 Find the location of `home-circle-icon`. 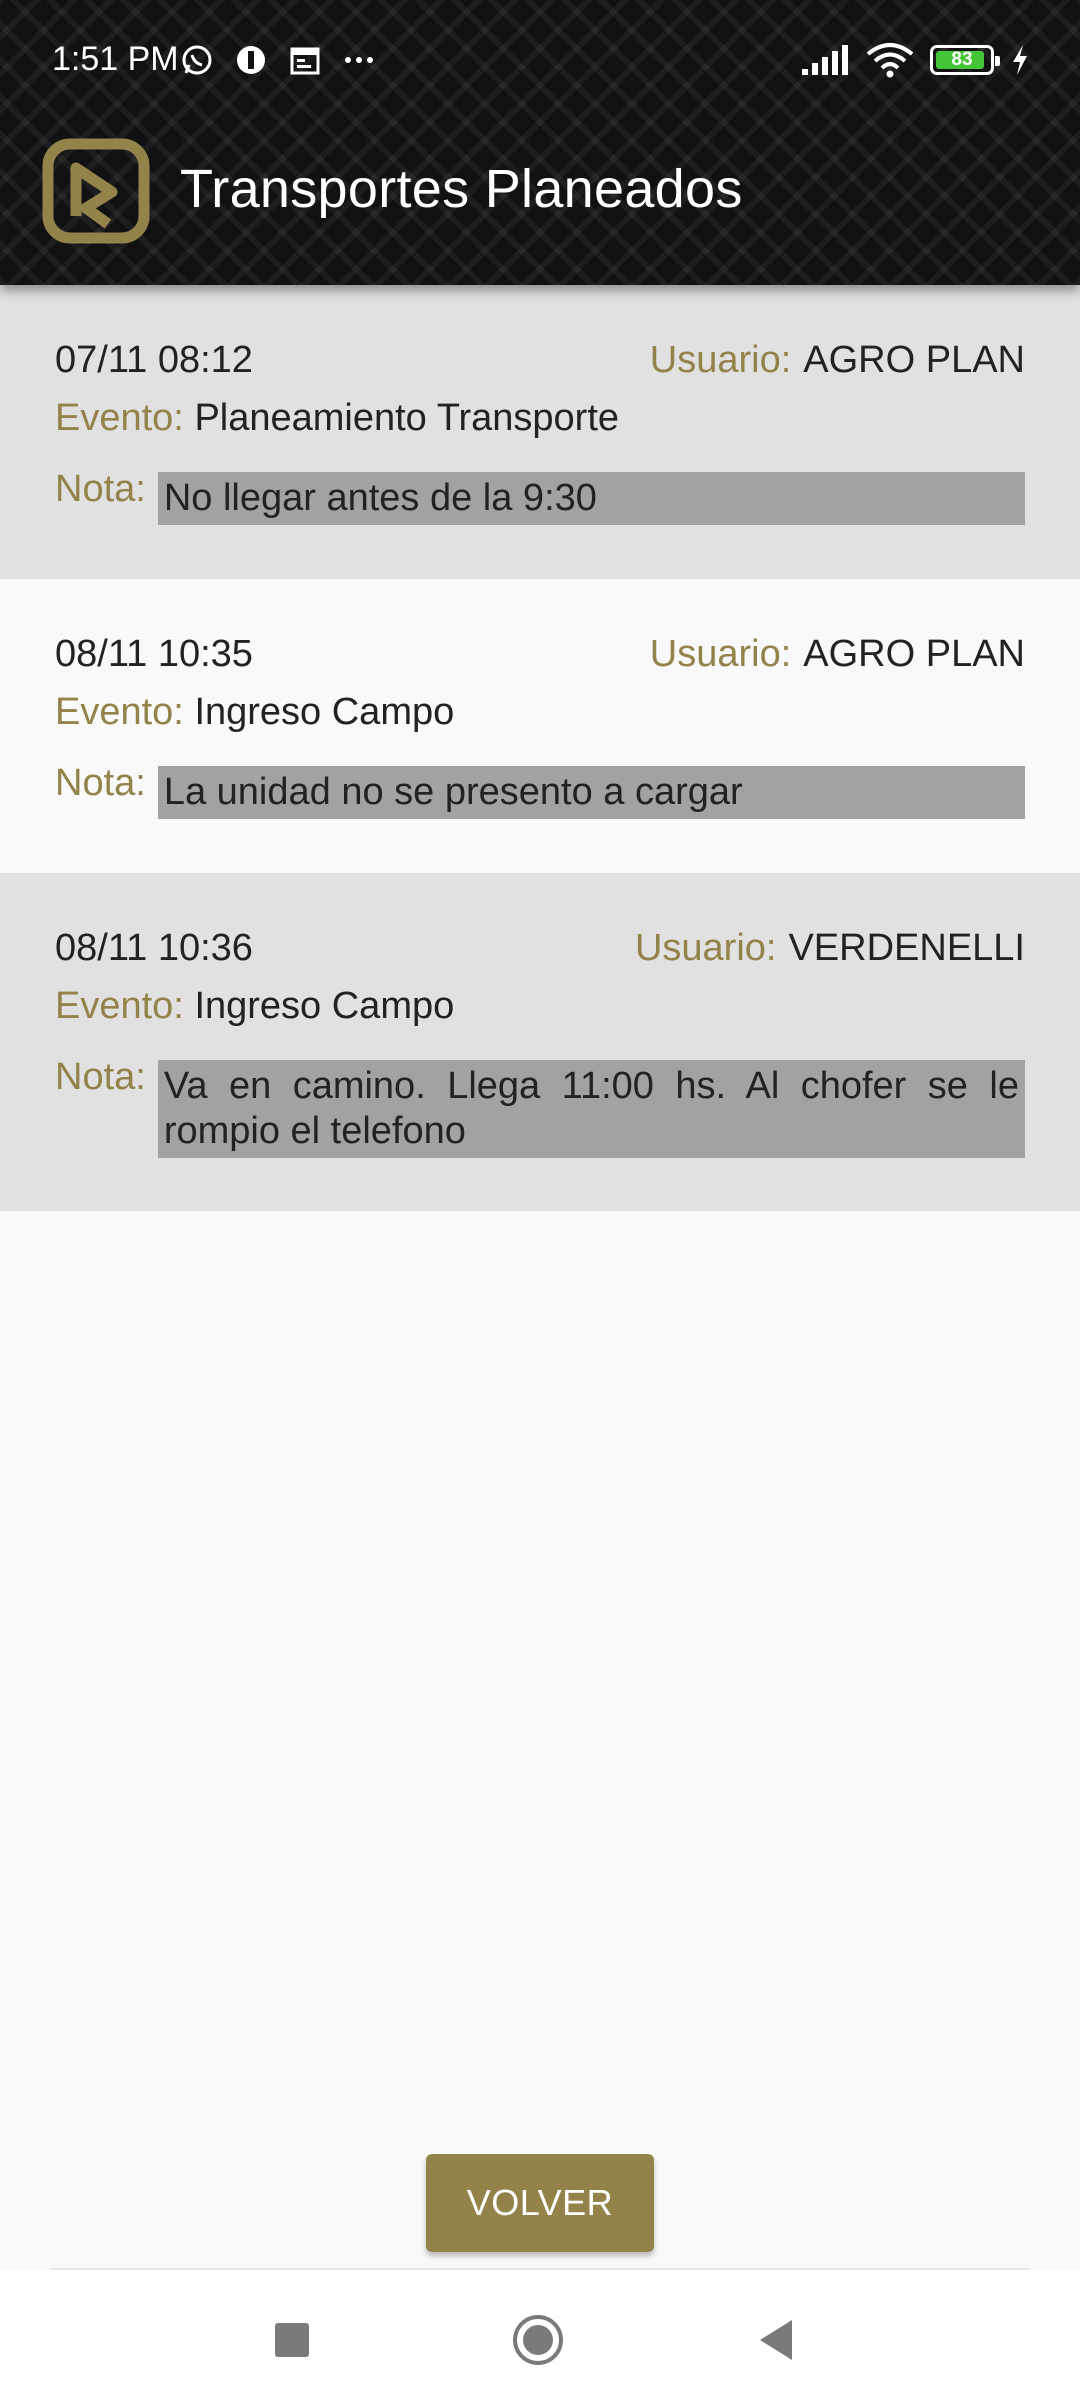

home-circle-icon is located at coordinates (538, 2340).